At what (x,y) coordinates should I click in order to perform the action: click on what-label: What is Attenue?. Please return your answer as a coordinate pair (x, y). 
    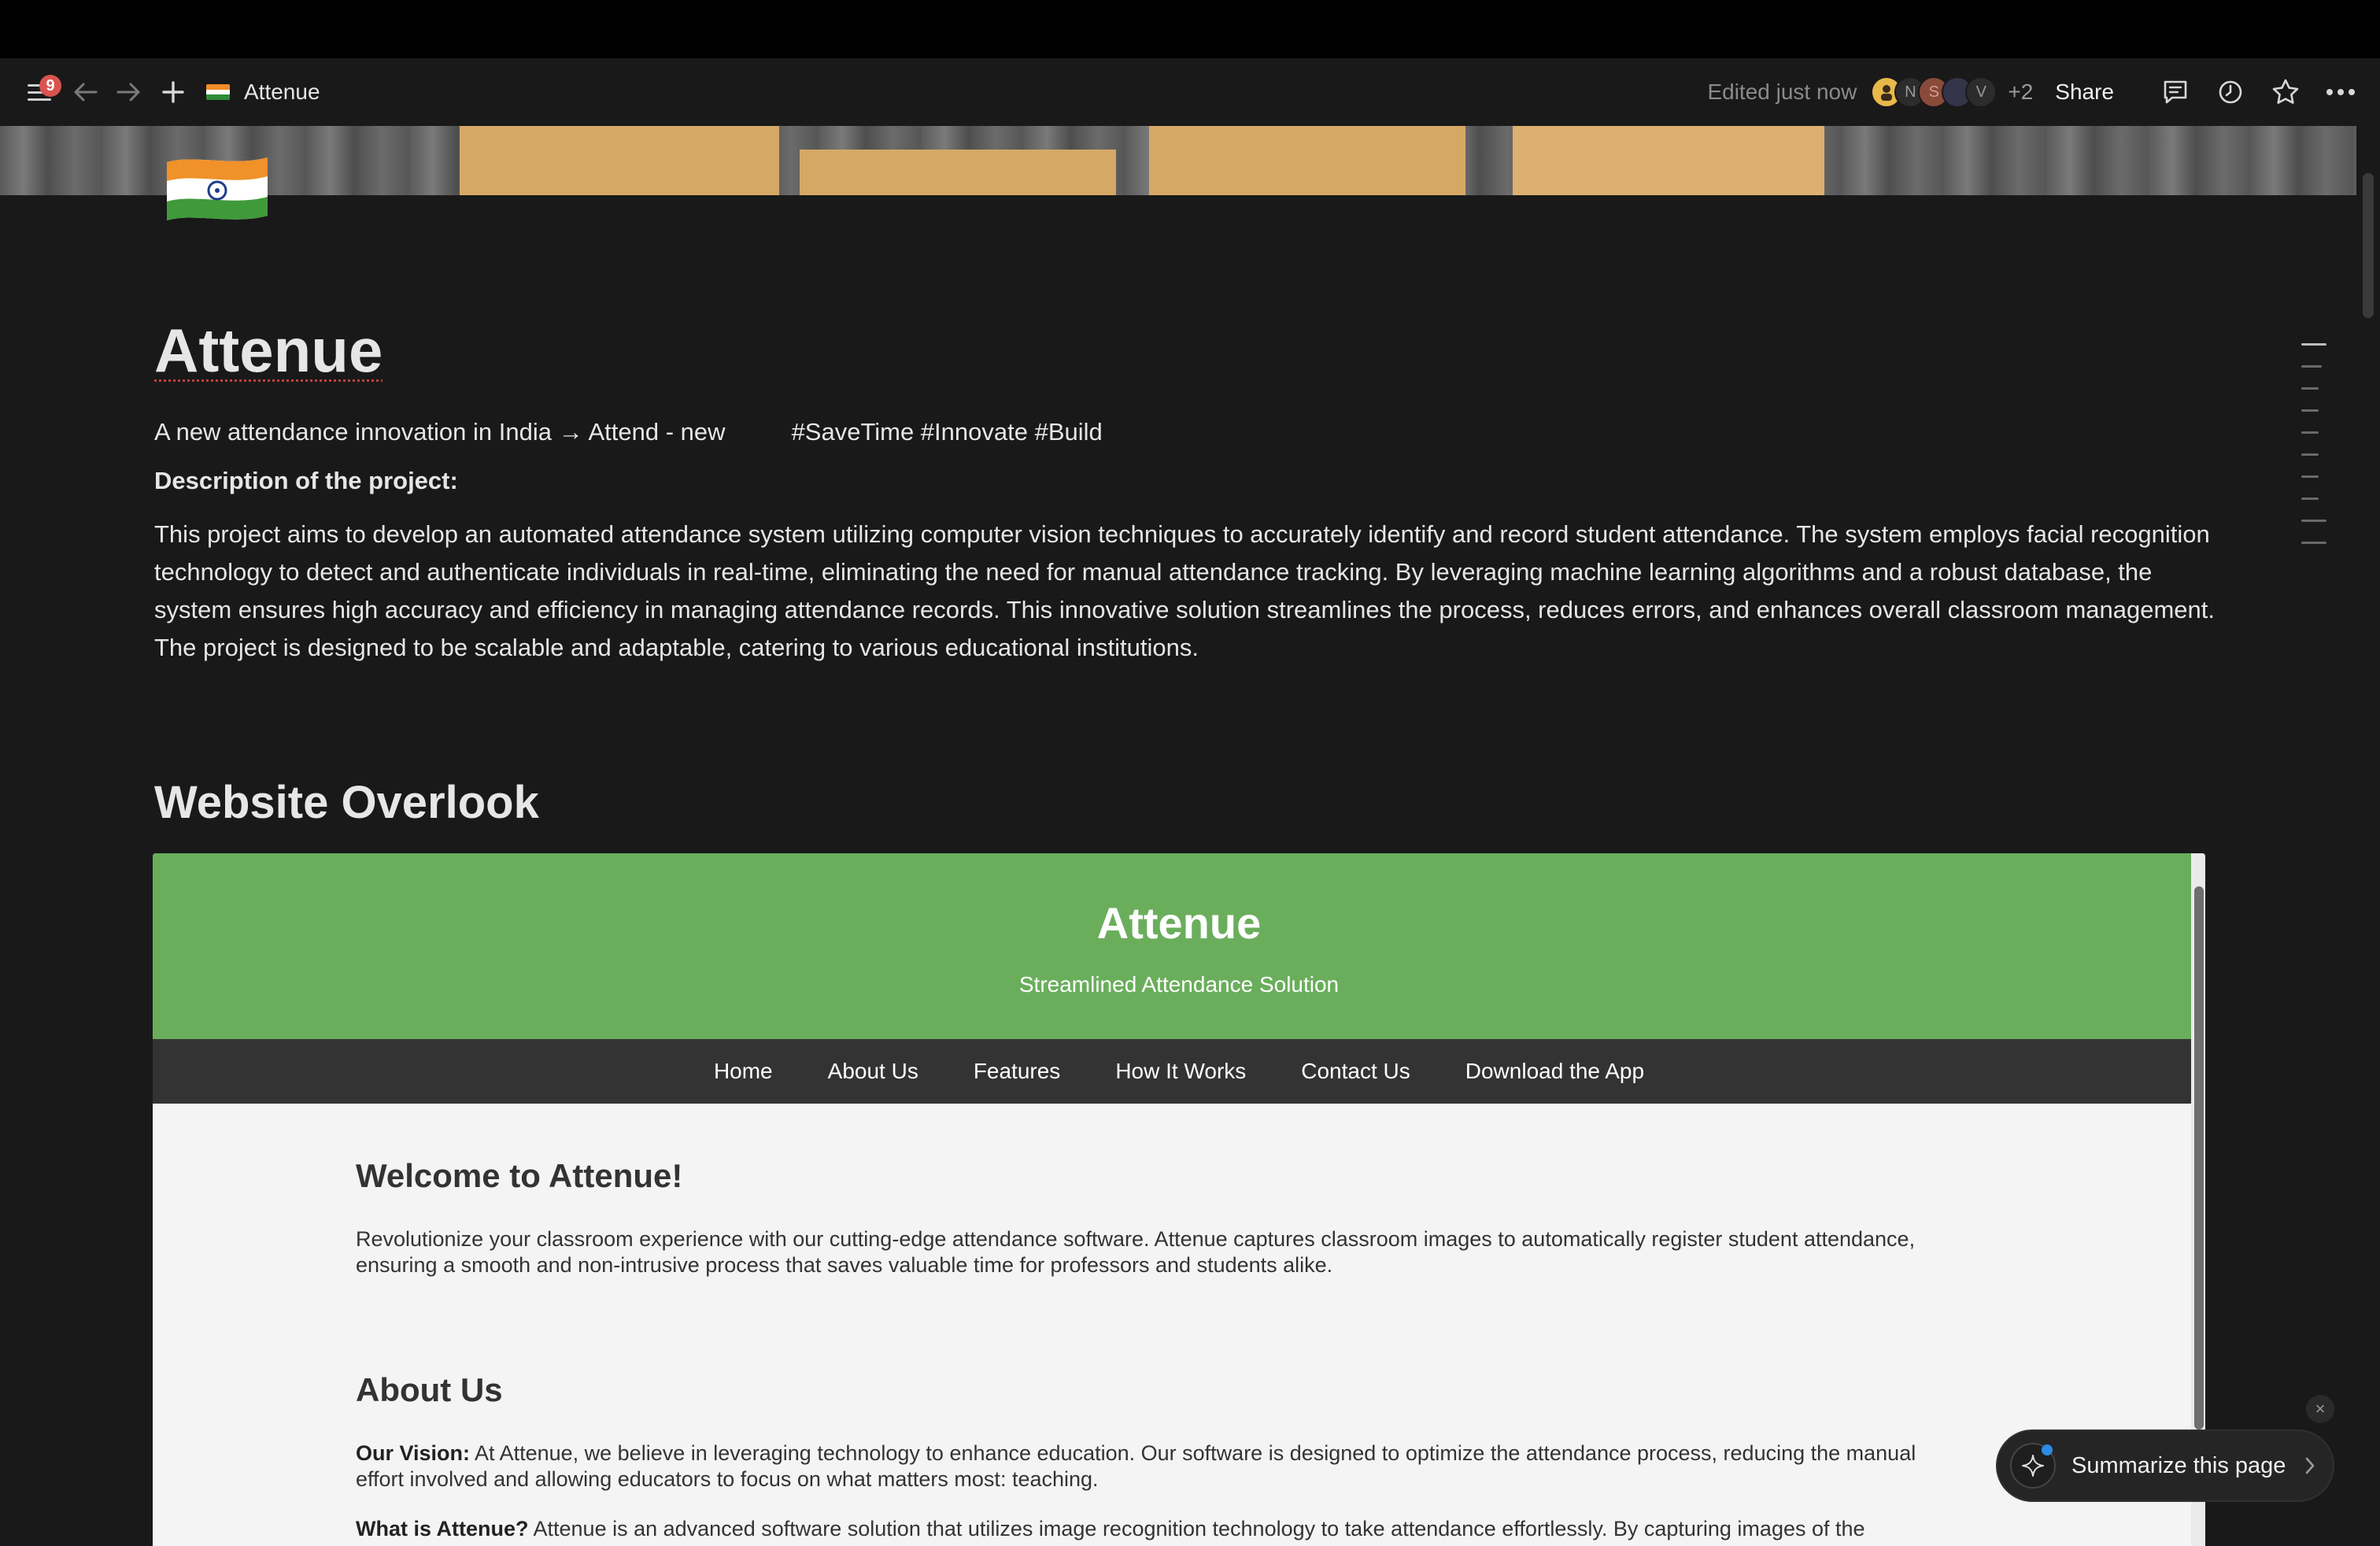
    Looking at the image, I should click on (443, 1528).